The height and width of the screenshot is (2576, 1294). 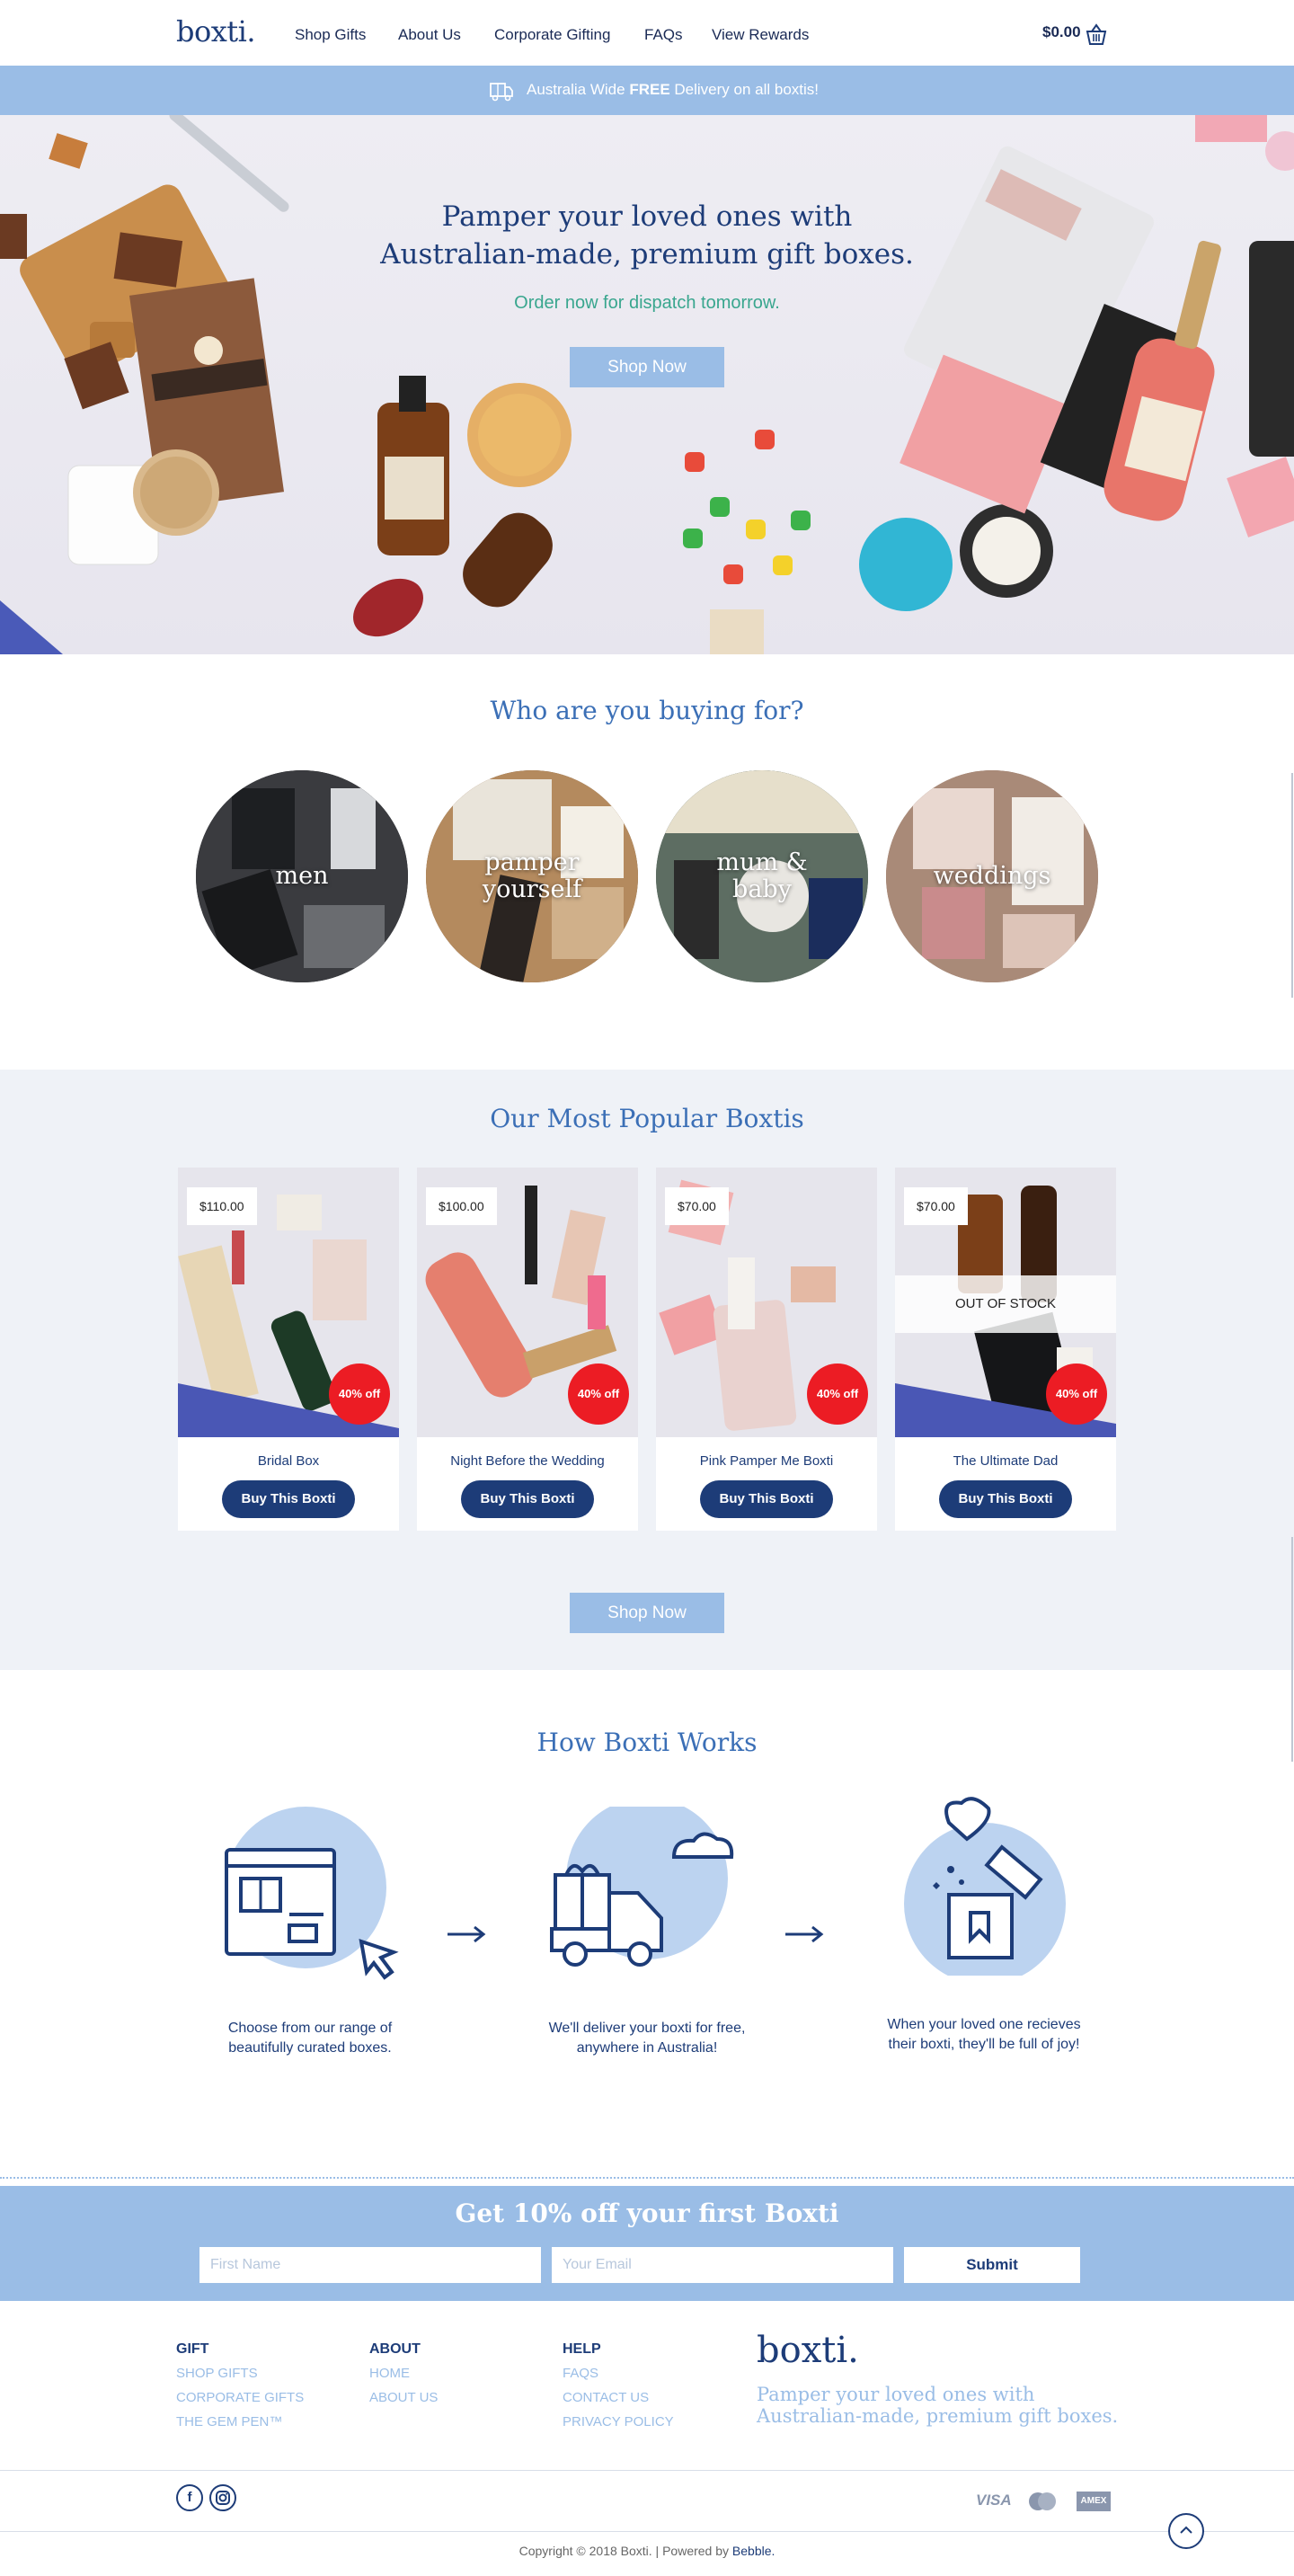 I want to click on newsletter-section: Get 10% off your first Boxti Submit, so click(x=647, y=2243).